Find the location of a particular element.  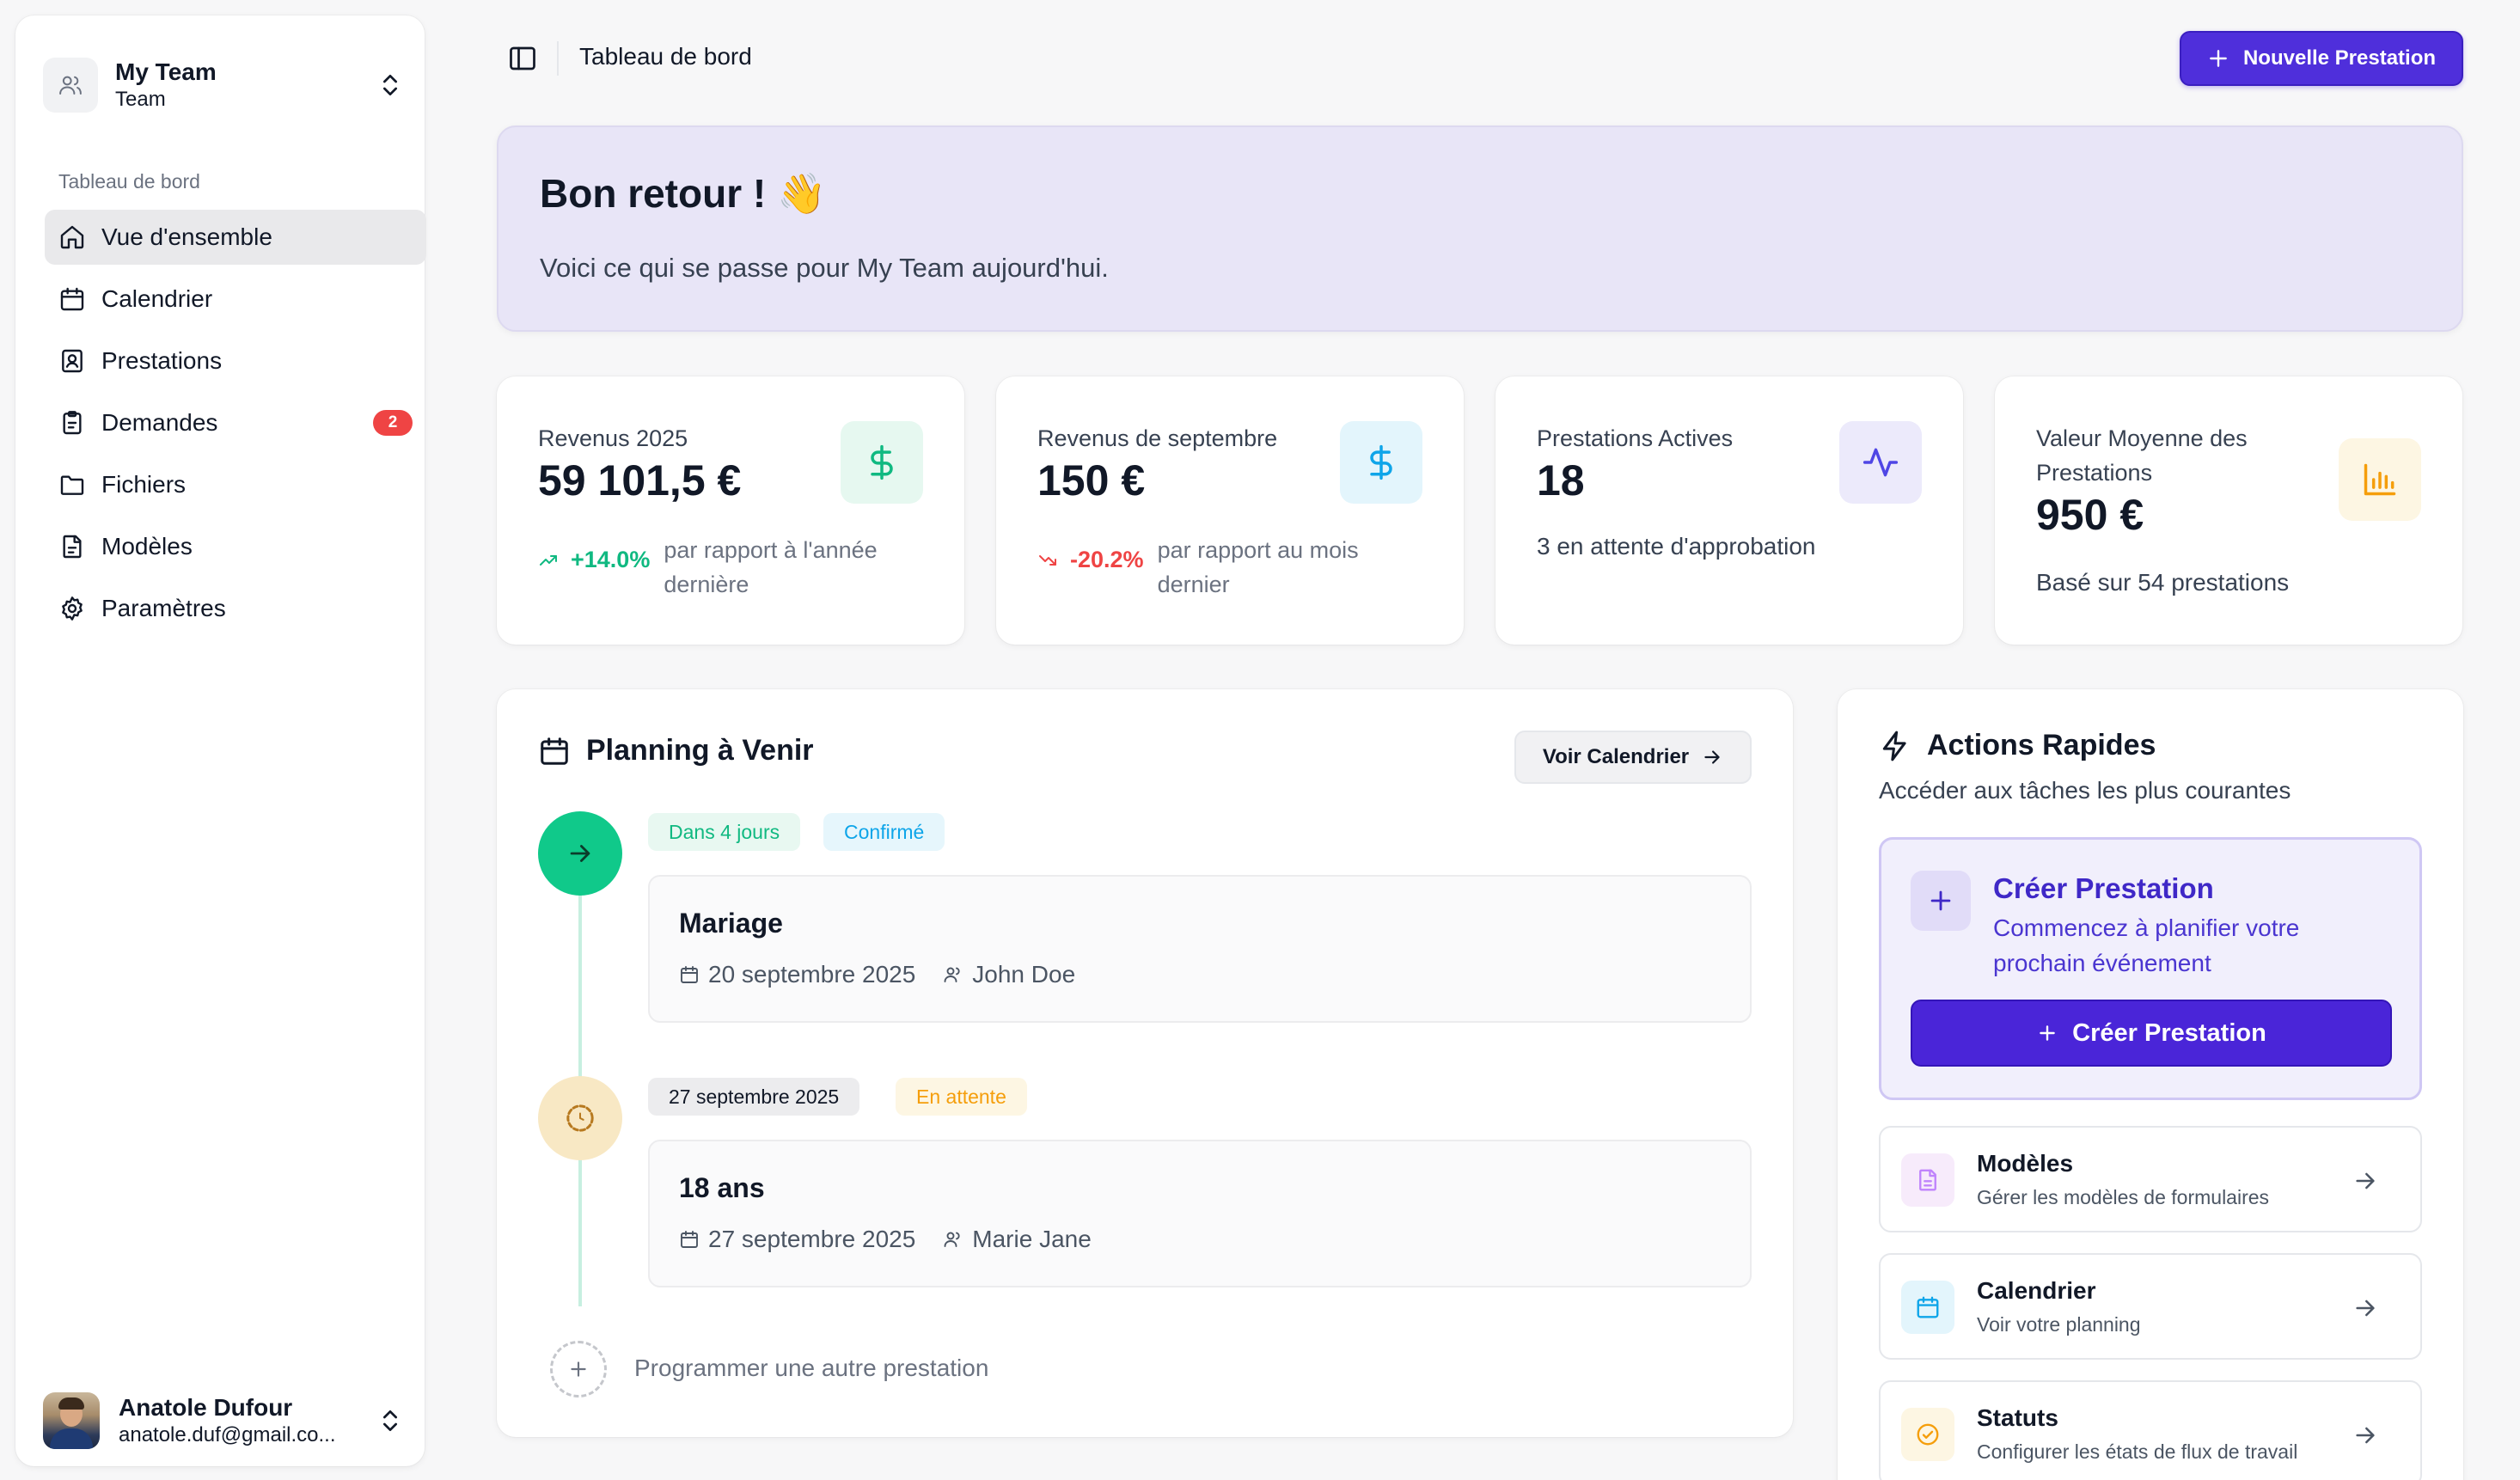

stat-value: 950 € is located at coordinates (2090, 515).